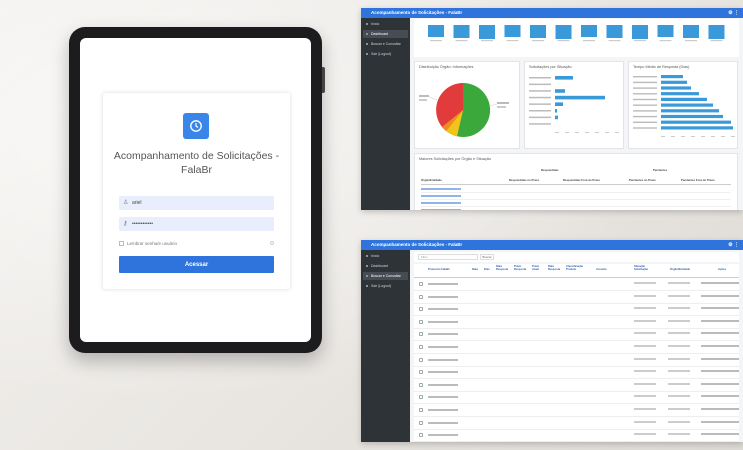 This screenshot has width=743, height=450. I want to click on response-time-bar-chart, so click(684, 106).